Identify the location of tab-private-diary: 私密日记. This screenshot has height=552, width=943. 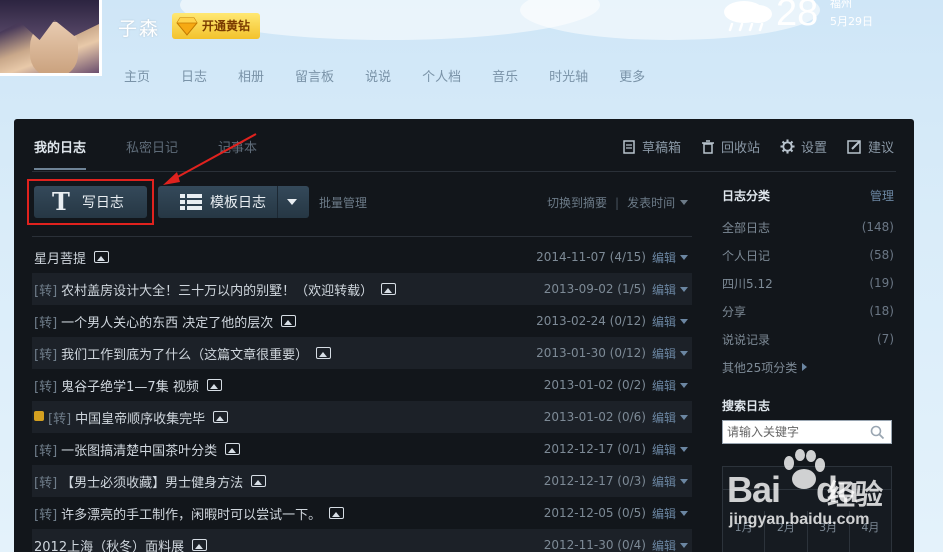
(152, 153).